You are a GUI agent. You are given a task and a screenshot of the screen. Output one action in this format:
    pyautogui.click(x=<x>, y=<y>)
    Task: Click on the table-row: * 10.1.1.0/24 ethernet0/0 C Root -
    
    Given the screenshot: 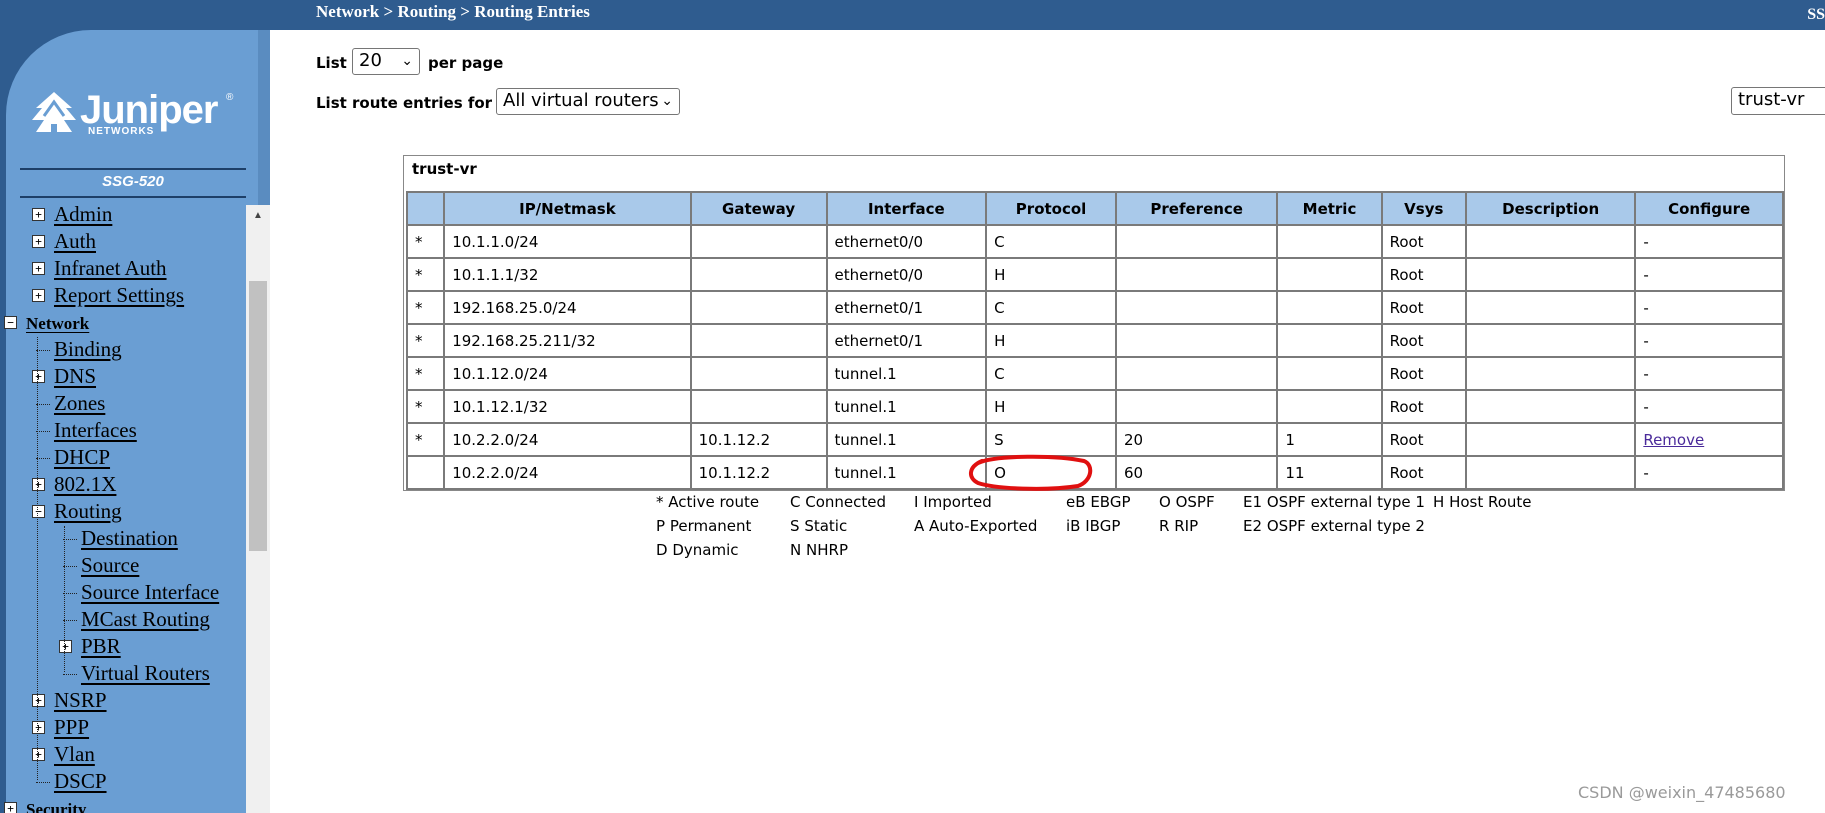 What is the action you would take?
    pyautogui.click(x=1094, y=241)
    